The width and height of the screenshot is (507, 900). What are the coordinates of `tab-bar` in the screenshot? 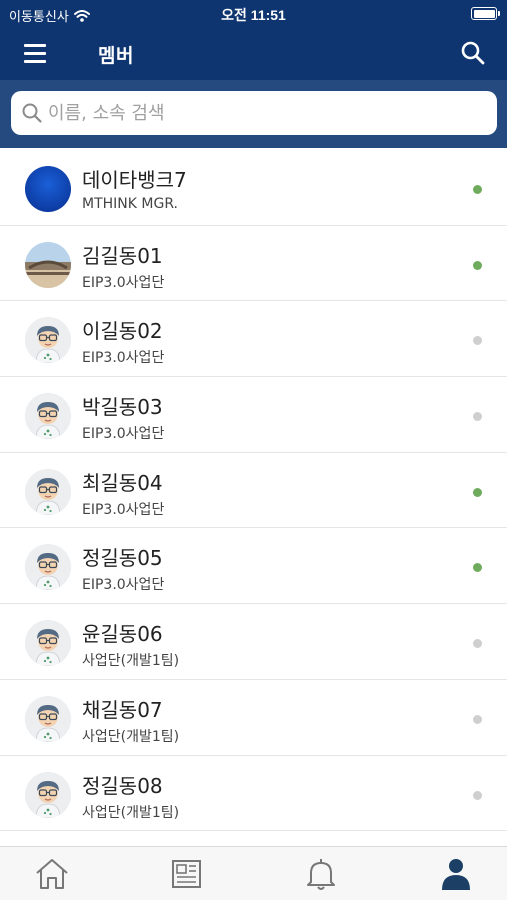 It's located at (253, 873).